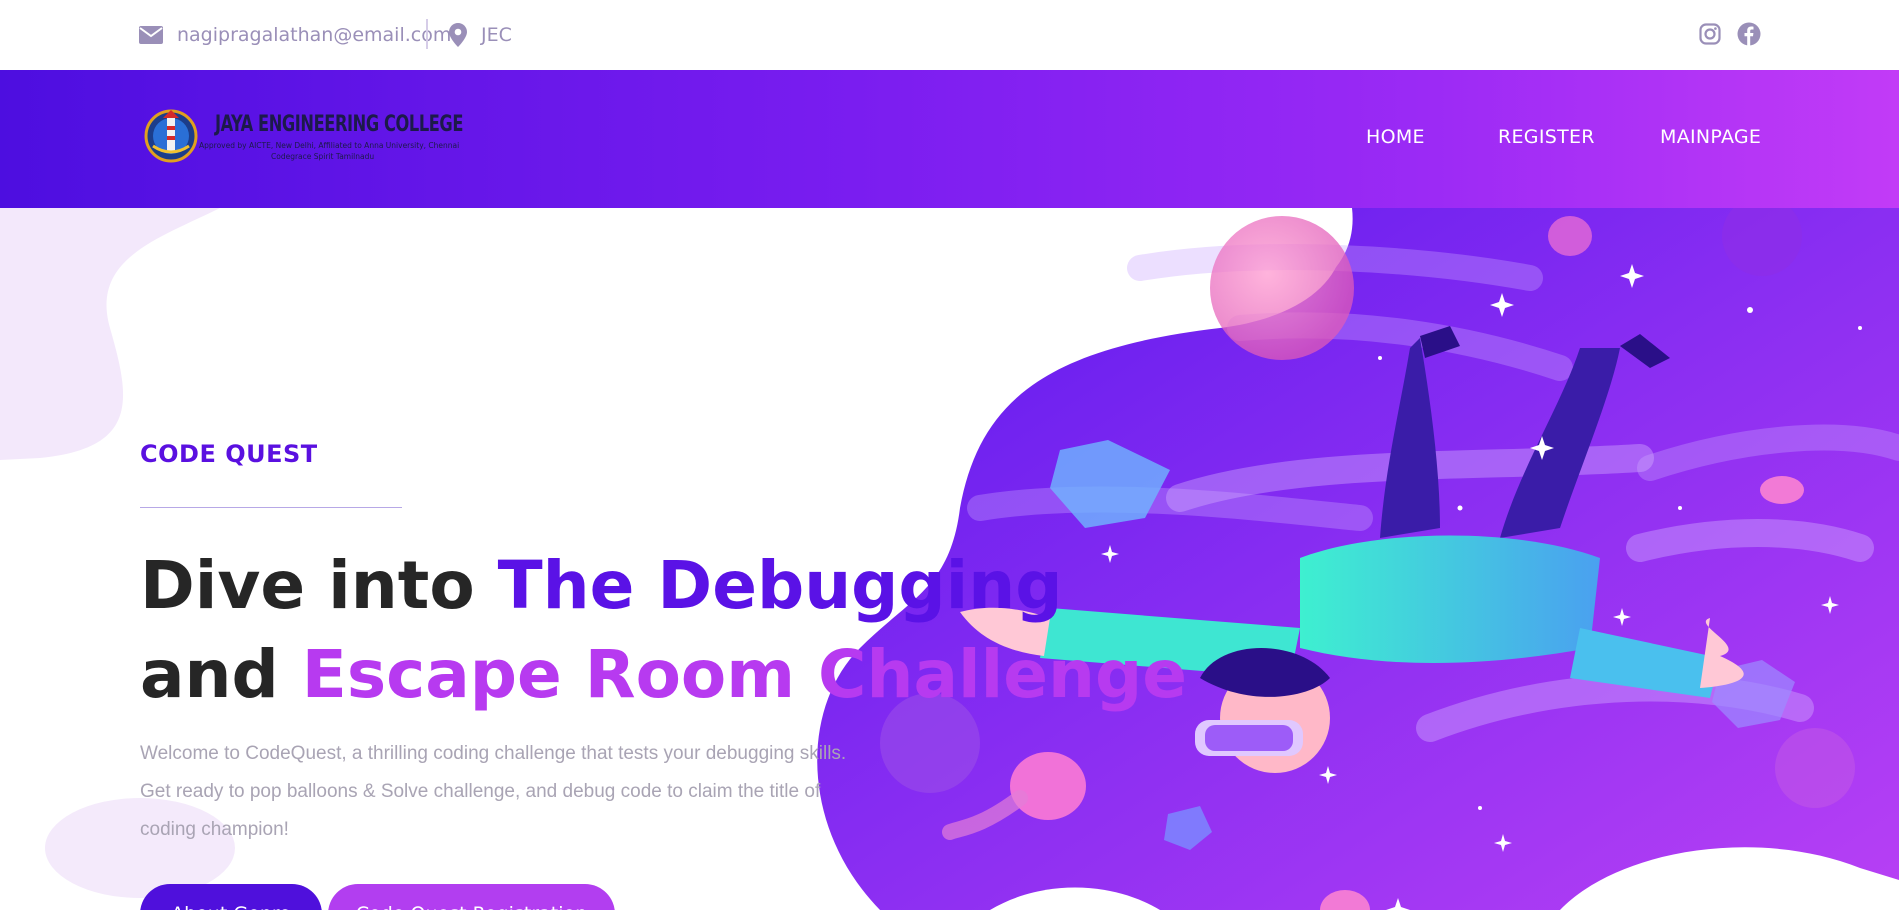 This screenshot has height=910, width=1899. What do you see at coordinates (171, 136) in the screenshot?
I see `college-emblem-icon` at bounding box center [171, 136].